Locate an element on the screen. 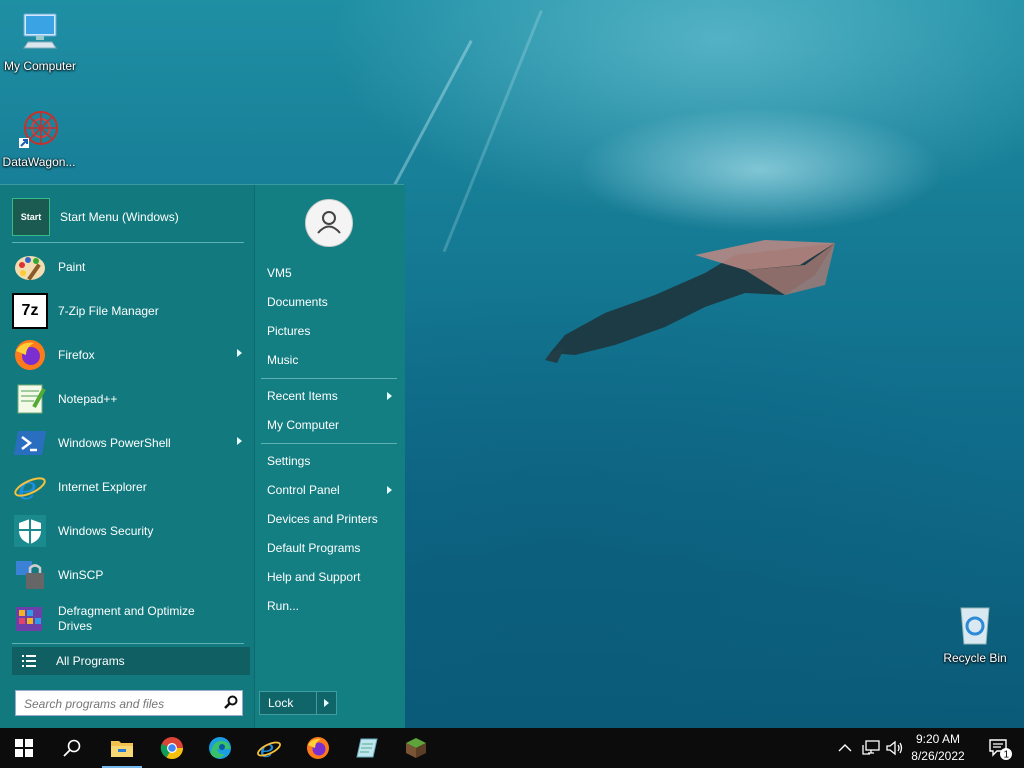 The width and height of the screenshot is (1024, 768). pinned-defragment: Defragment and Optimize Drives is located at coordinates (132, 619).